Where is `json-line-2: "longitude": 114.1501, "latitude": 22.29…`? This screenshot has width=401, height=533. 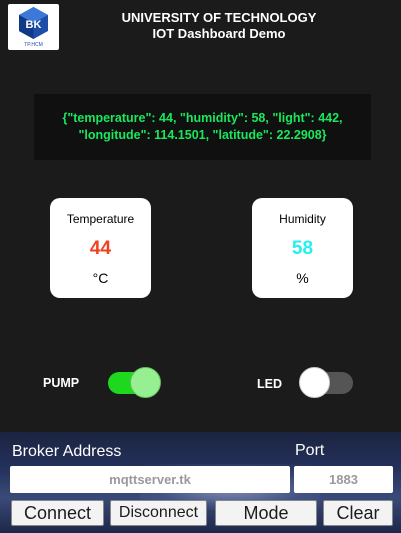 json-line-2: "longitude": 114.1501, "latitude": 22.29… is located at coordinates (202, 135).